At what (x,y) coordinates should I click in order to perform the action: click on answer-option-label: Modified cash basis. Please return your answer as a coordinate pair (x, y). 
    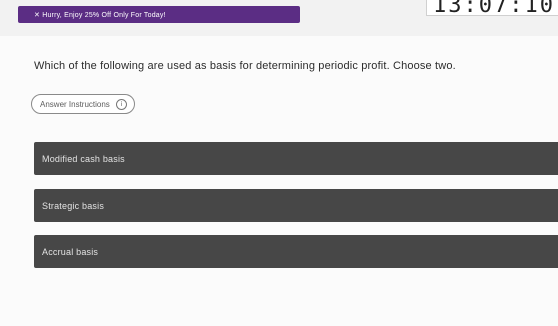
    Looking at the image, I should click on (83, 158).